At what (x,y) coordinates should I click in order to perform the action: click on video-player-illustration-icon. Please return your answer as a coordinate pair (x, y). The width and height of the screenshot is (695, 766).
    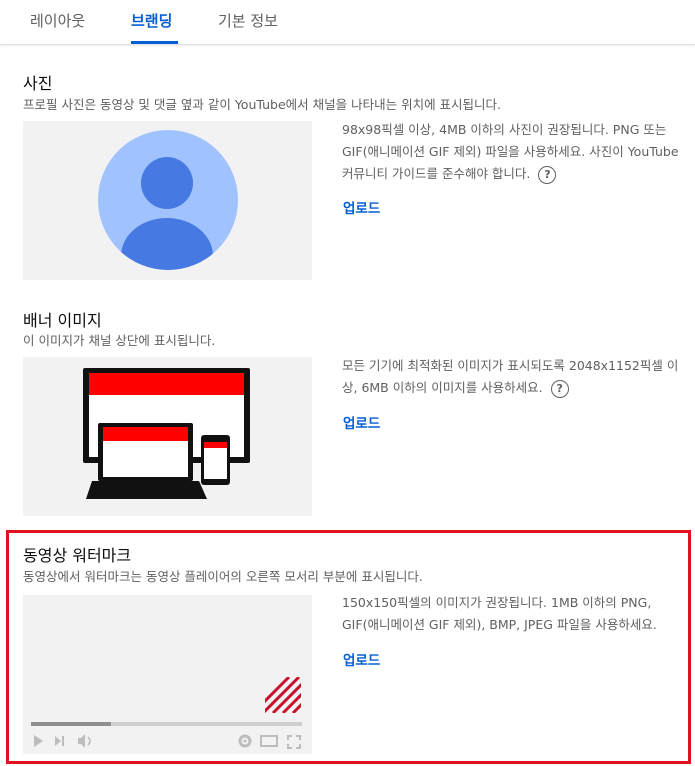
    Looking at the image, I should click on (166, 713).